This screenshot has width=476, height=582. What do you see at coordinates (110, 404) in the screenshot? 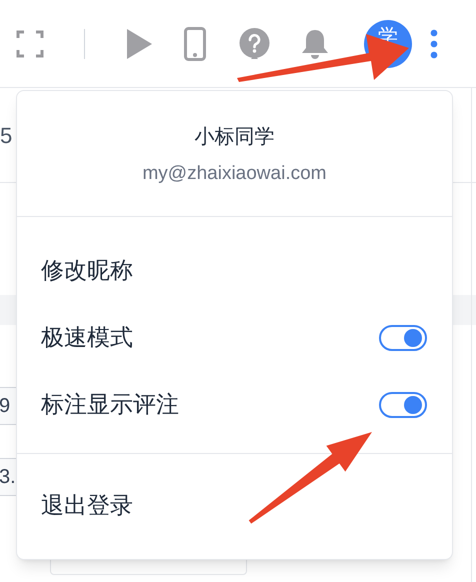
I see `menu-item: 标注显示评注` at bounding box center [110, 404].